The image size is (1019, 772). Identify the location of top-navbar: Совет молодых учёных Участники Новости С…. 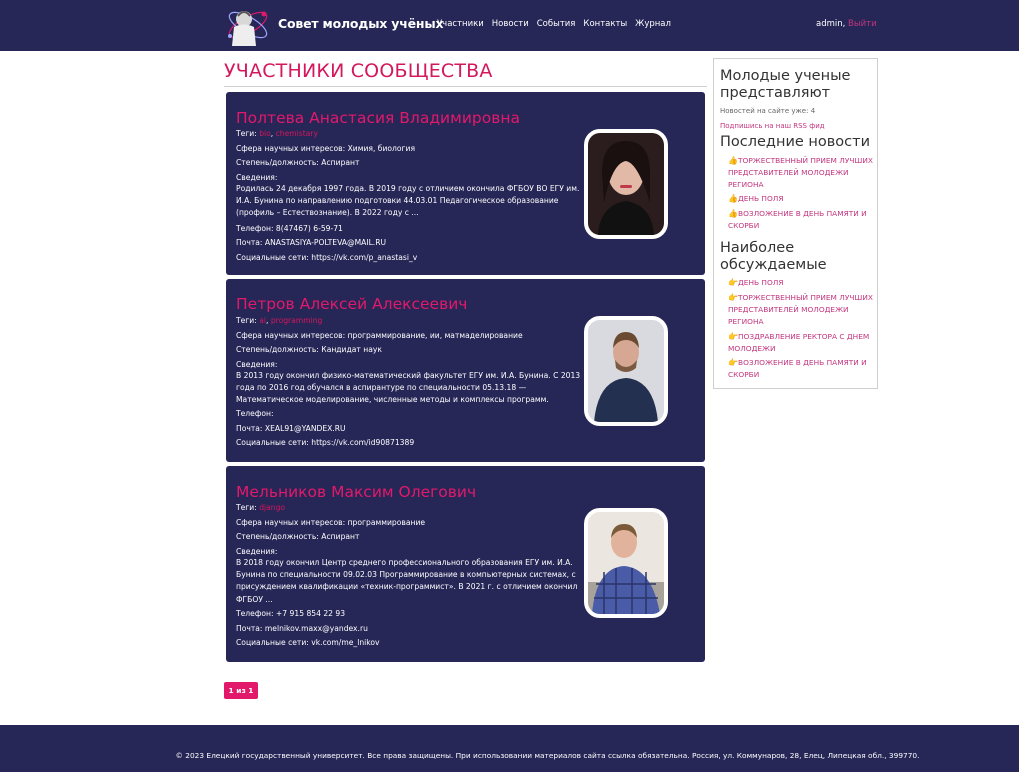
(509, 25).